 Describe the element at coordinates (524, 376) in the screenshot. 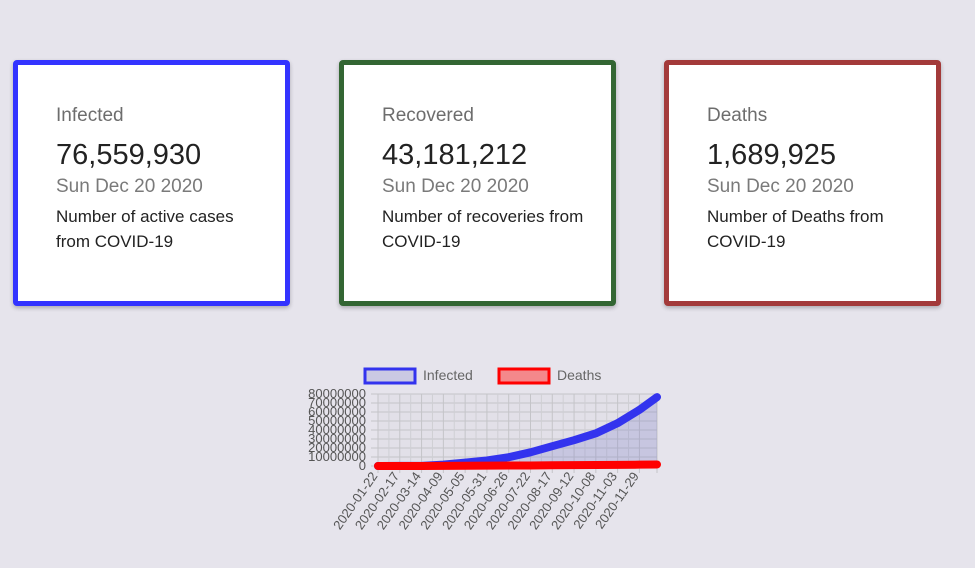

I see `legend-swatch-deaths` at that location.